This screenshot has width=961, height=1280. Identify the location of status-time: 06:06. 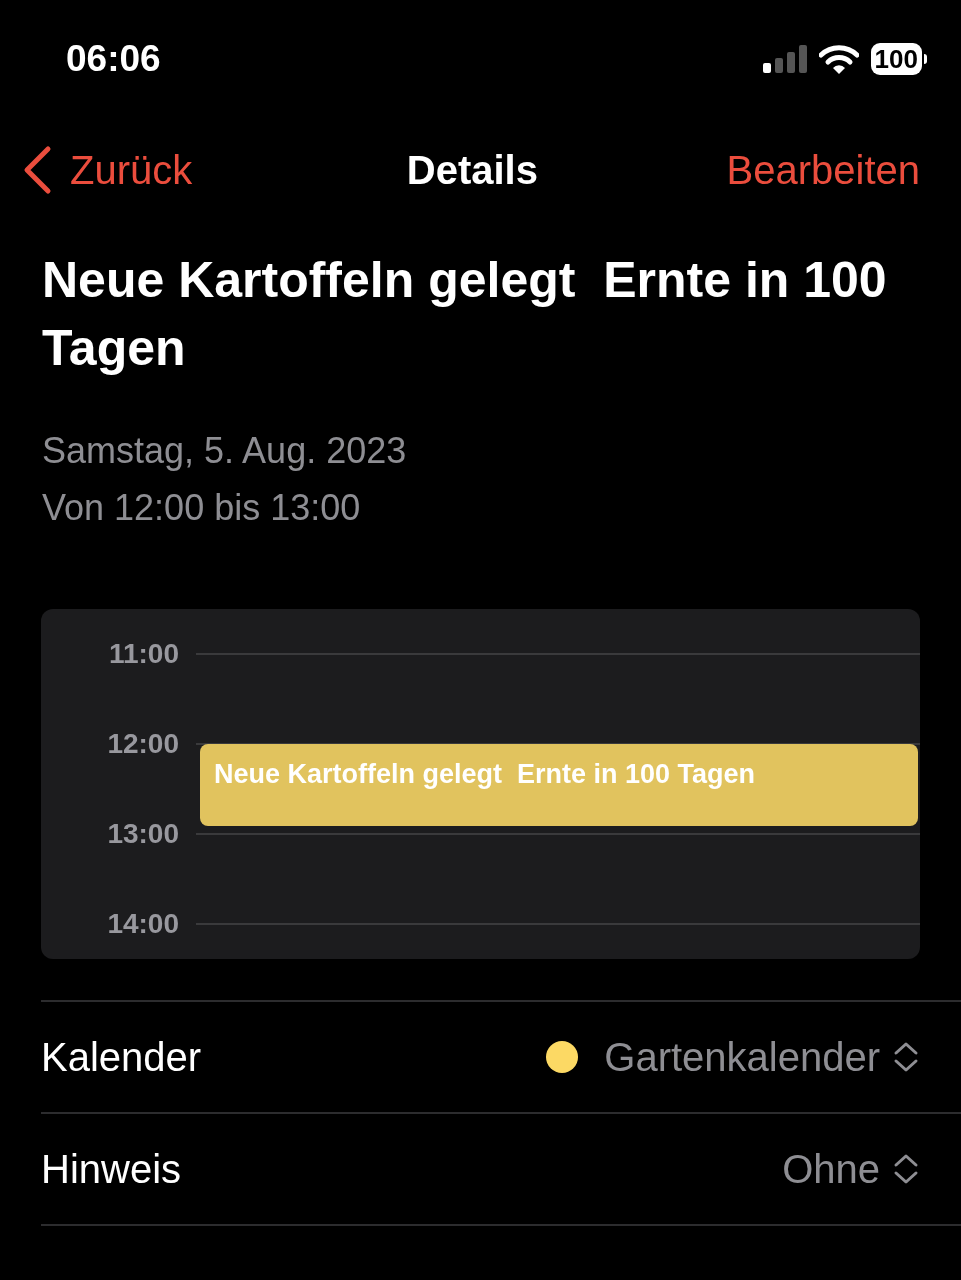
(113, 59).